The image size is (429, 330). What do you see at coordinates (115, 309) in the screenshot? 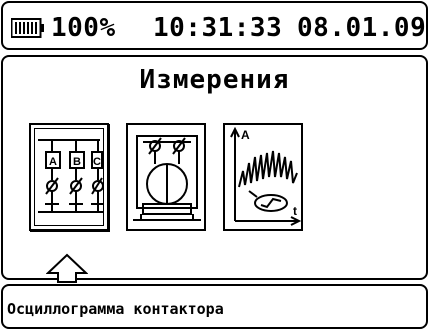
I see `selected-item-caption: Осциллограмма контактора` at bounding box center [115, 309].